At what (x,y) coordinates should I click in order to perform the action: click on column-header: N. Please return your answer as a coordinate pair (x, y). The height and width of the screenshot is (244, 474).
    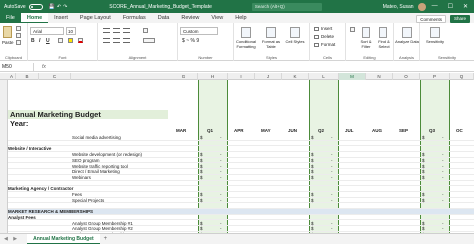
    Looking at the image, I should click on (379, 76).